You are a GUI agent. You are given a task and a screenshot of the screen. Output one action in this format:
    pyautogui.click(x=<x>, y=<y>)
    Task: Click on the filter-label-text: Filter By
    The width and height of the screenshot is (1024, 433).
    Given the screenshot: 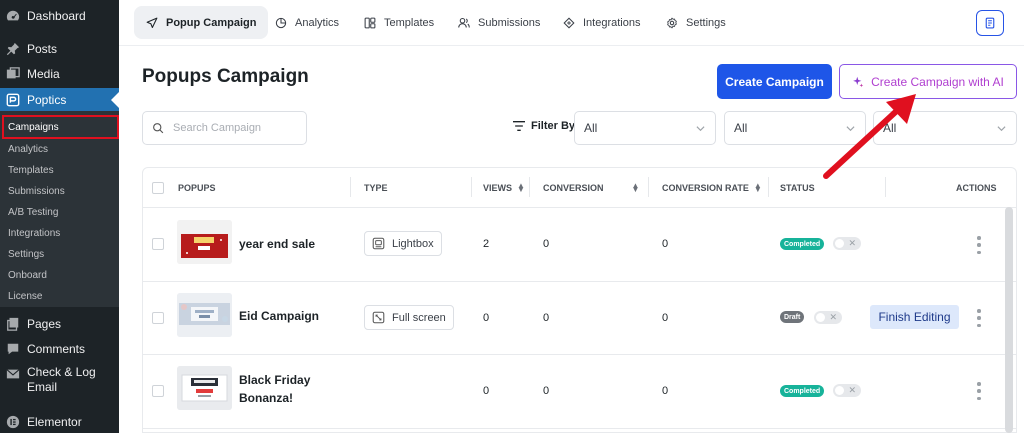 What is the action you would take?
    pyautogui.click(x=553, y=126)
    